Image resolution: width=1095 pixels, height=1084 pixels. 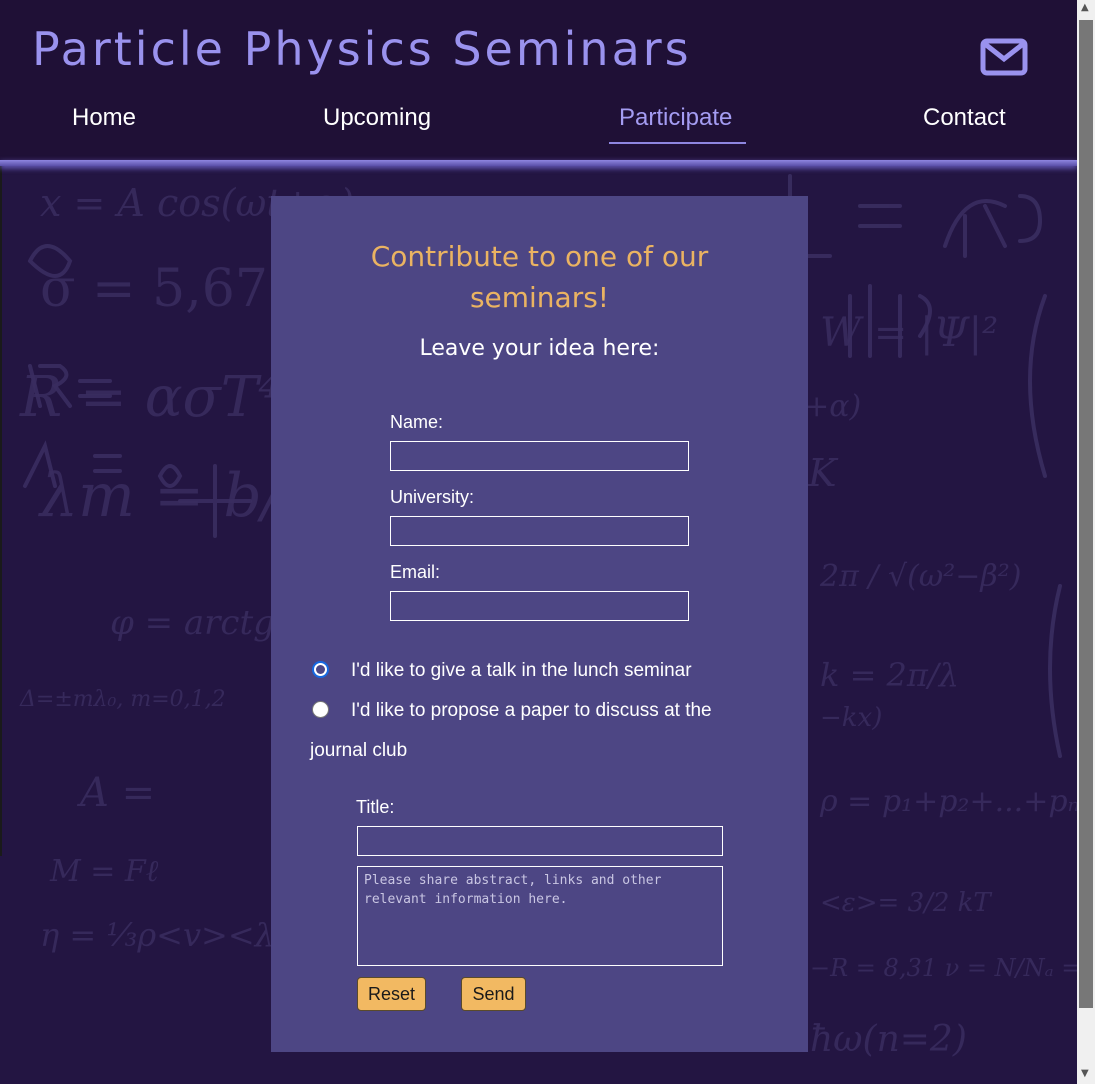 I want to click on scroll-down-icon: ▼, so click(x=1085, y=1073).